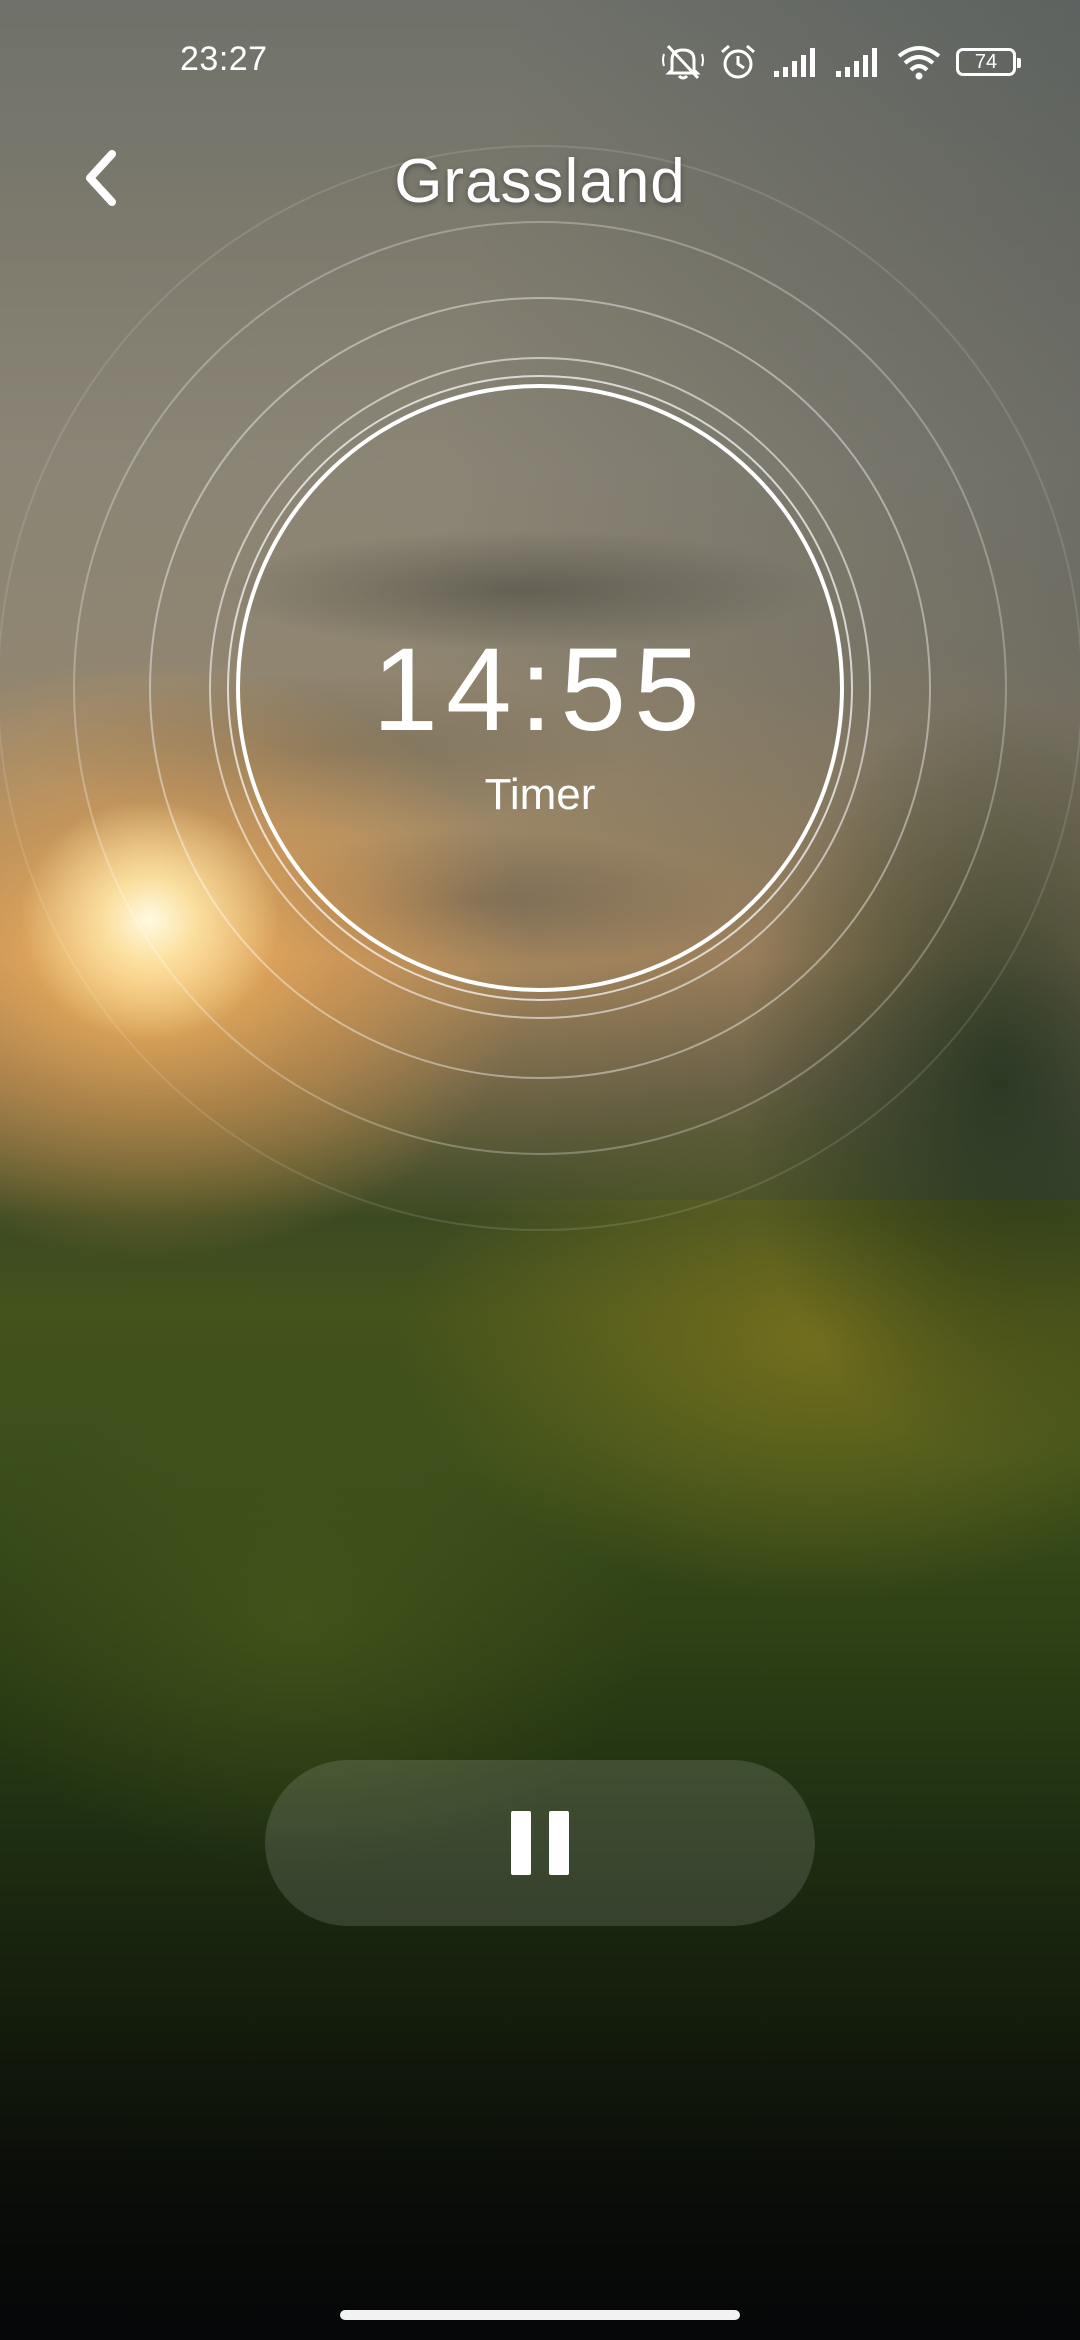  What do you see at coordinates (540, 60) in the screenshot?
I see `status-bar: 23:27 74` at bounding box center [540, 60].